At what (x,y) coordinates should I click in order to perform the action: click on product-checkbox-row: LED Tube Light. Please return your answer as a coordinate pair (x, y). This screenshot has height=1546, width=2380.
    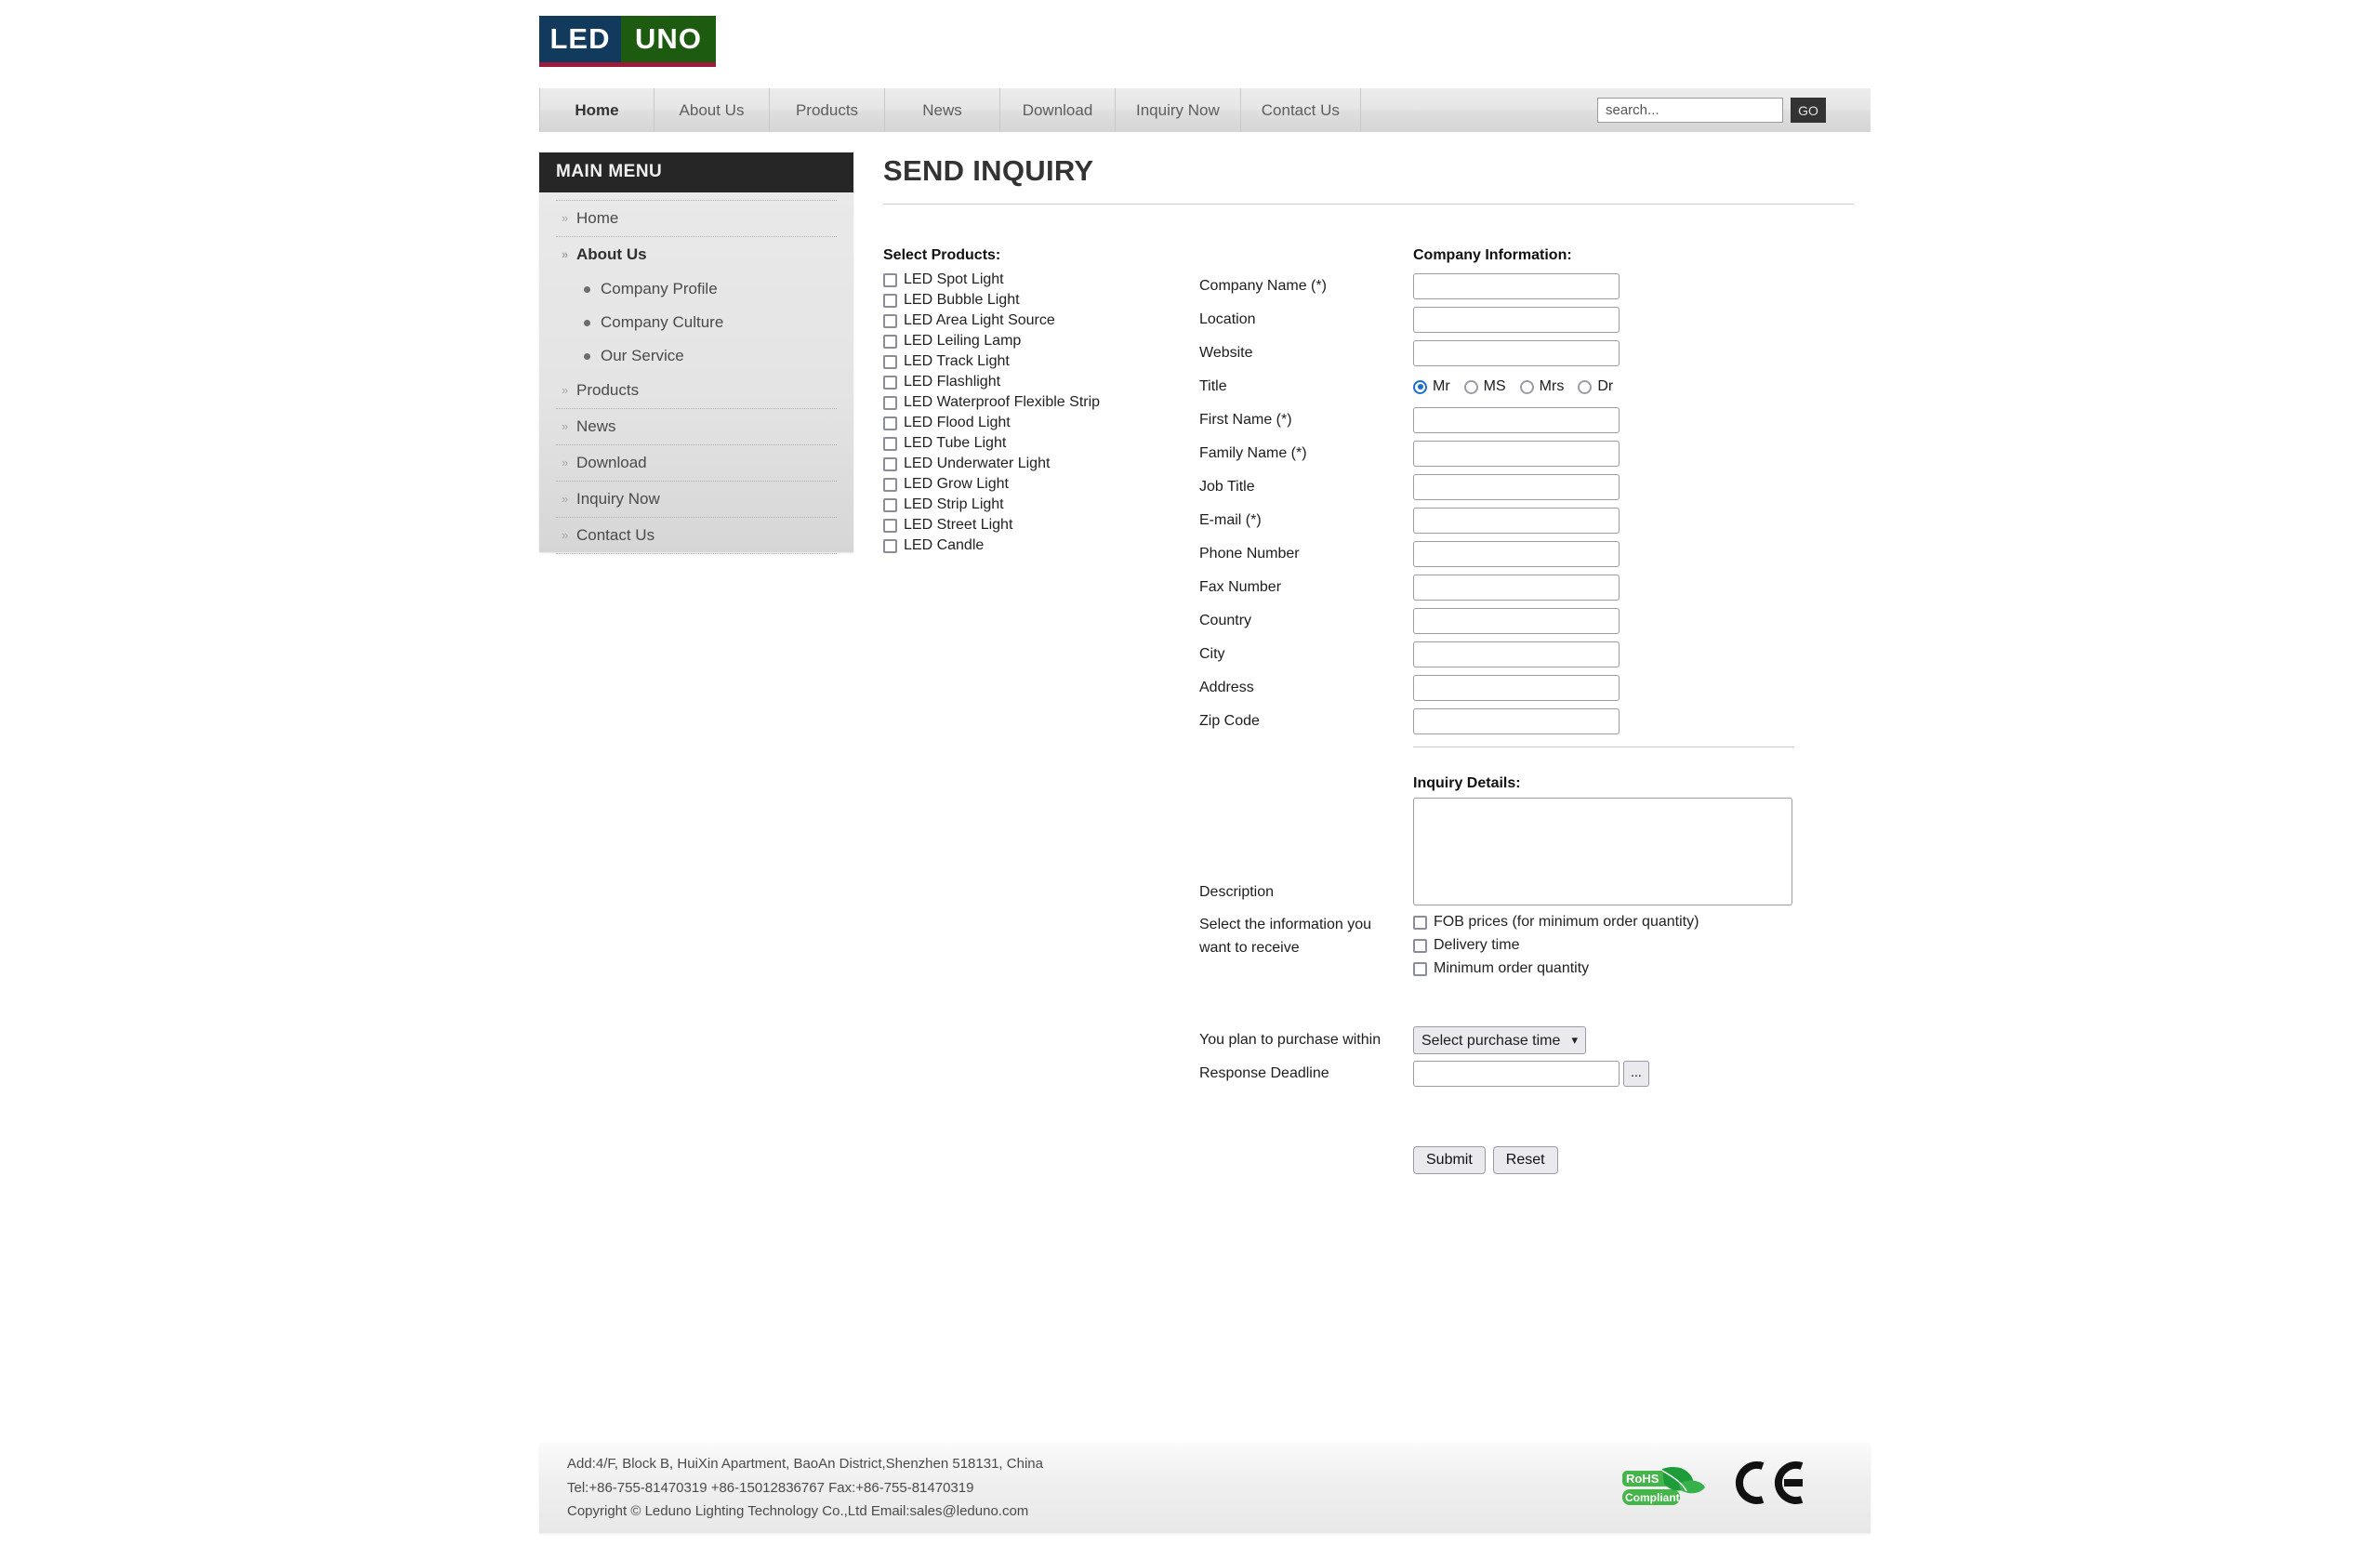
    Looking at the image, I should click on (1041, 443).